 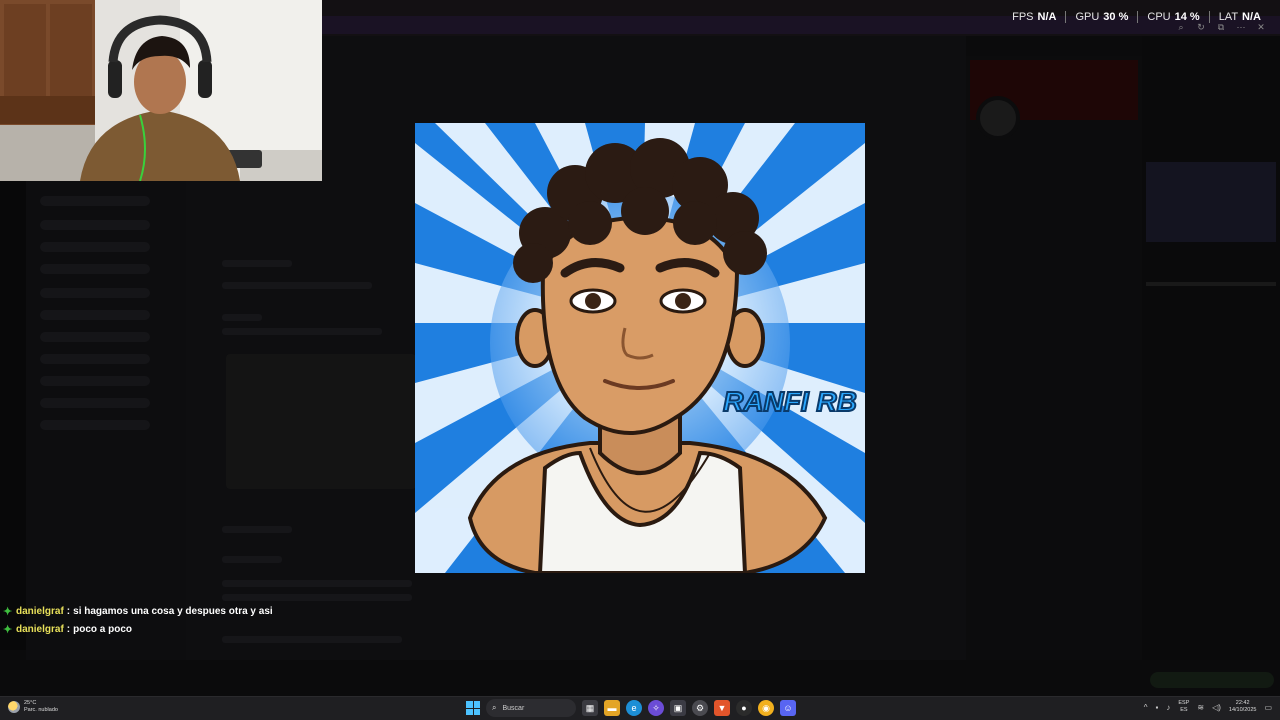 I want to click on chat-text: si hagamos una cosa y despues otra y asi, so click(x=173, y=611).